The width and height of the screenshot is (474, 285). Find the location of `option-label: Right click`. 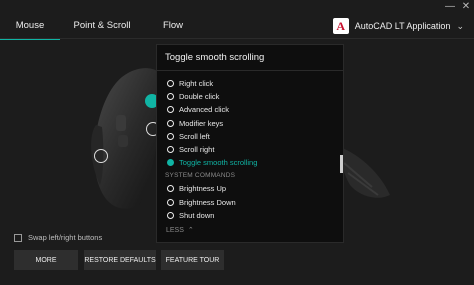

option-label: Right click is located at coordinates (196, 84).